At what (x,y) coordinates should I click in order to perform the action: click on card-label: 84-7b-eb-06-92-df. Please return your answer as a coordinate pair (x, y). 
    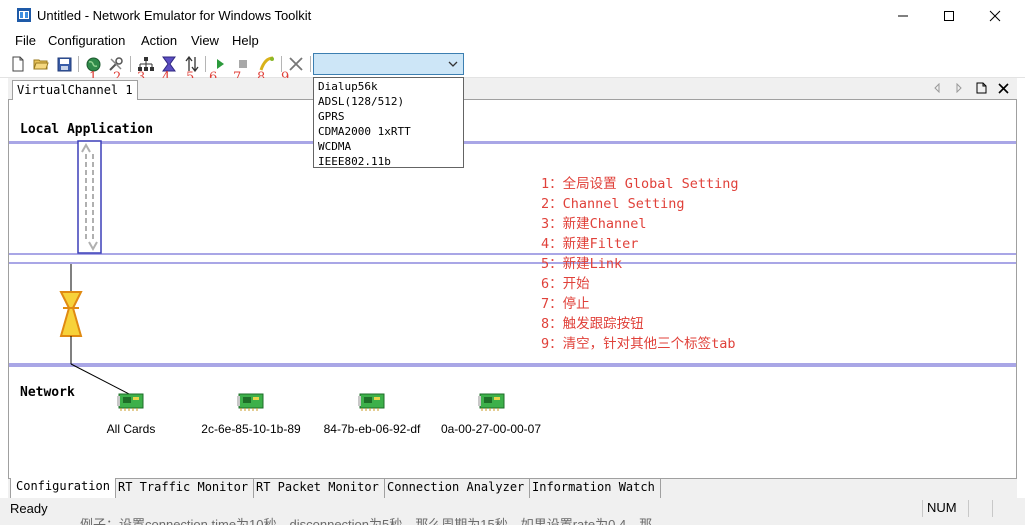
    Looking at the image, I should click on (372, 429).